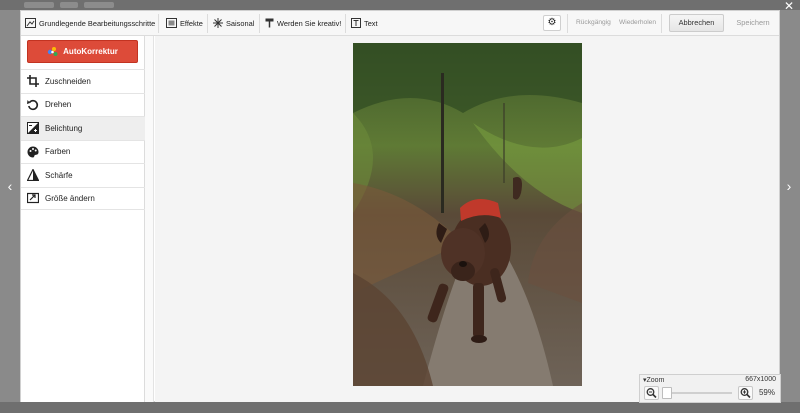  Describe the element at coordinates (59, 175) in the screenshot. I see `sidebar-item-label: Schärfe` at that location.